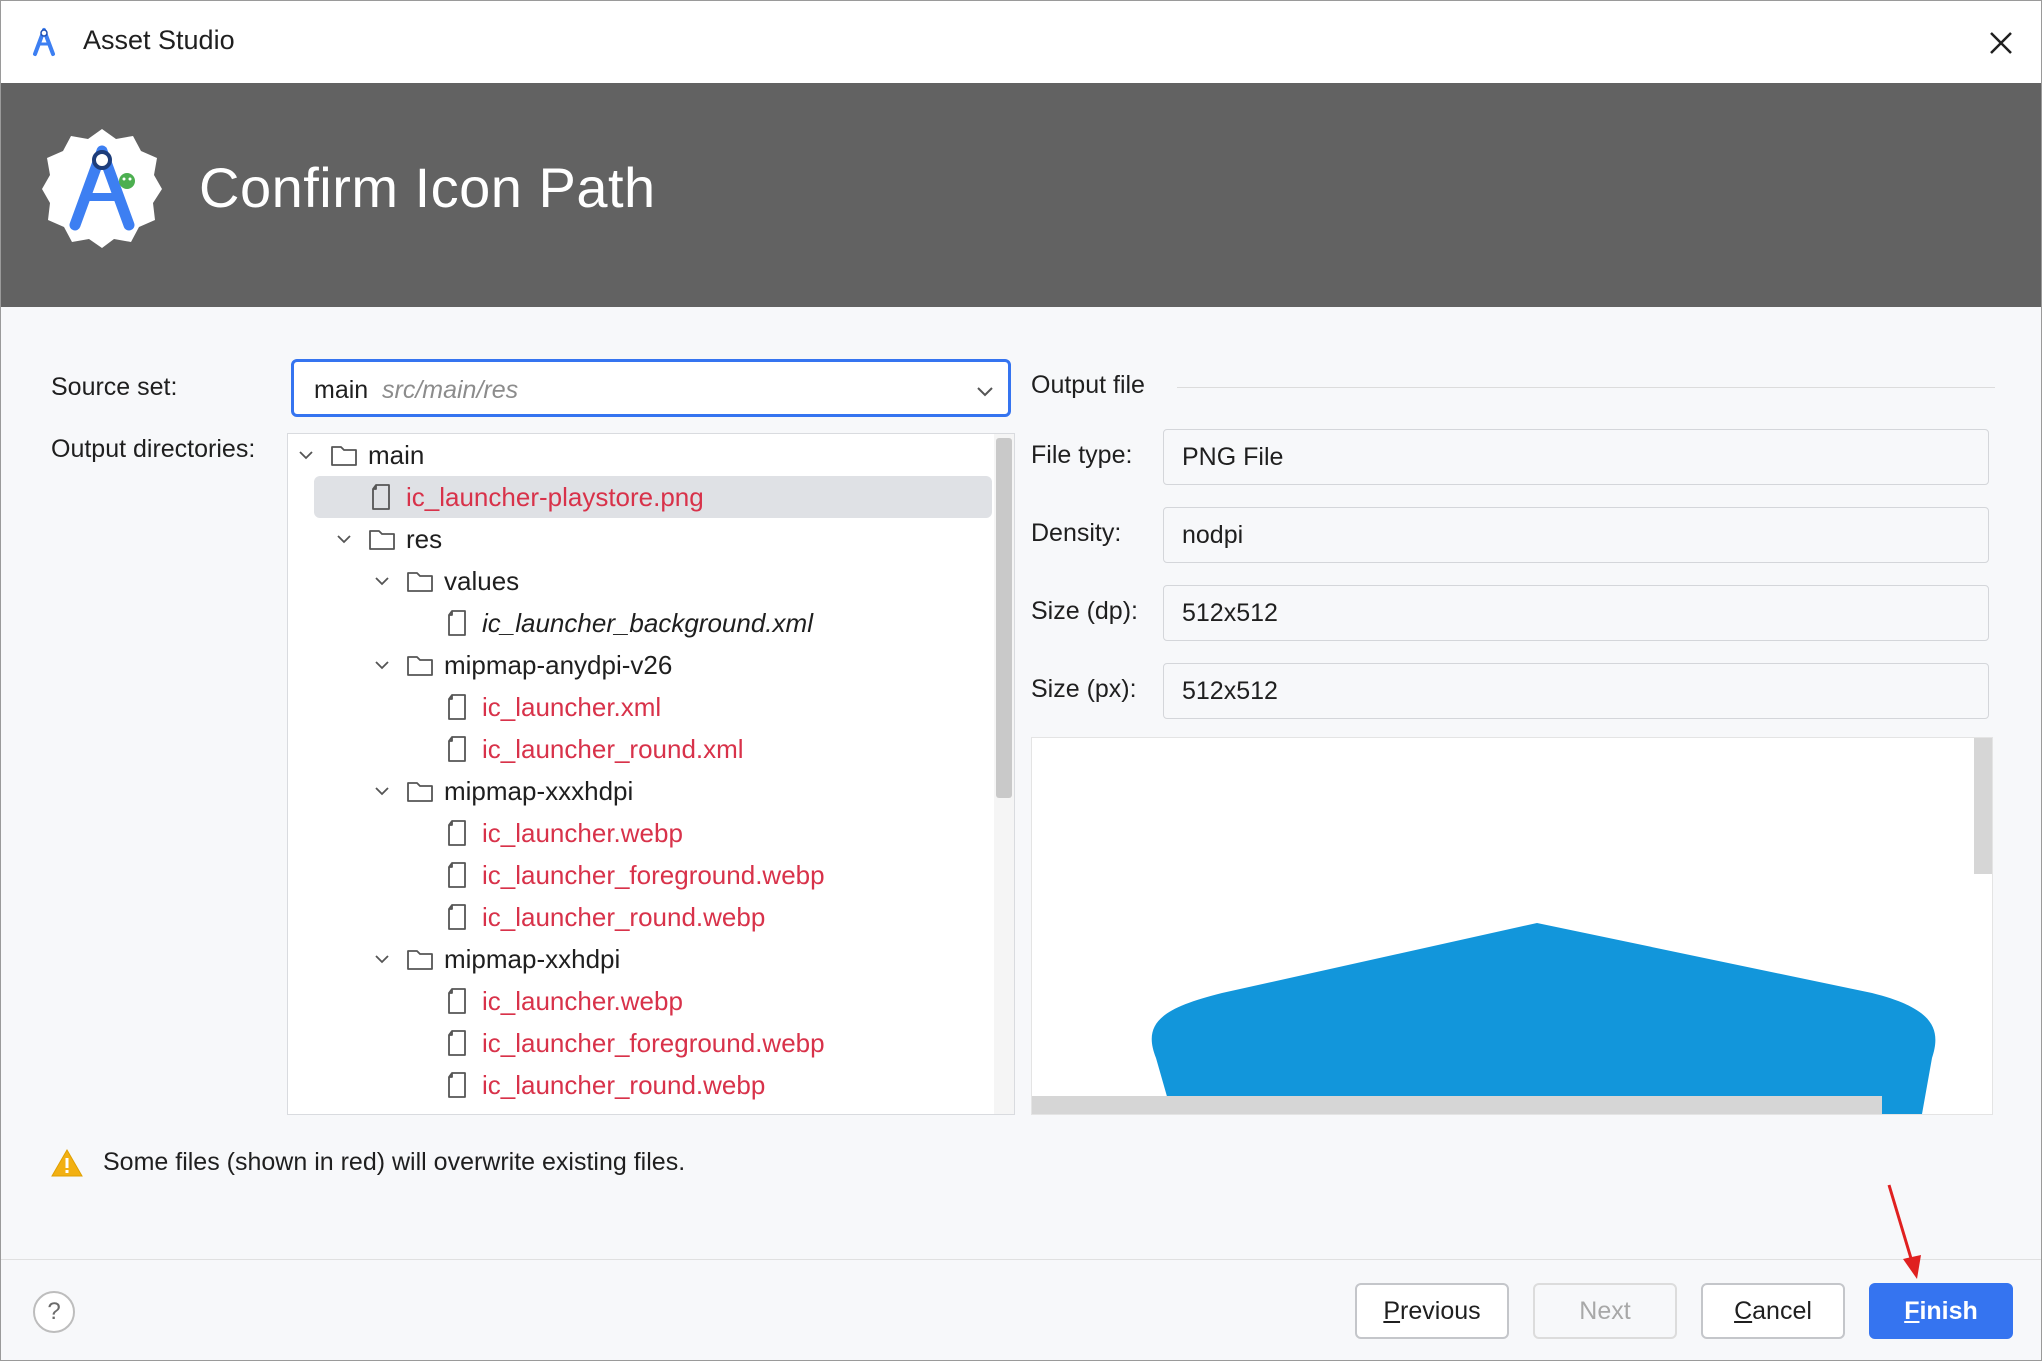  I want to click on previous-mnemonic: P, so click(1392, 1311).